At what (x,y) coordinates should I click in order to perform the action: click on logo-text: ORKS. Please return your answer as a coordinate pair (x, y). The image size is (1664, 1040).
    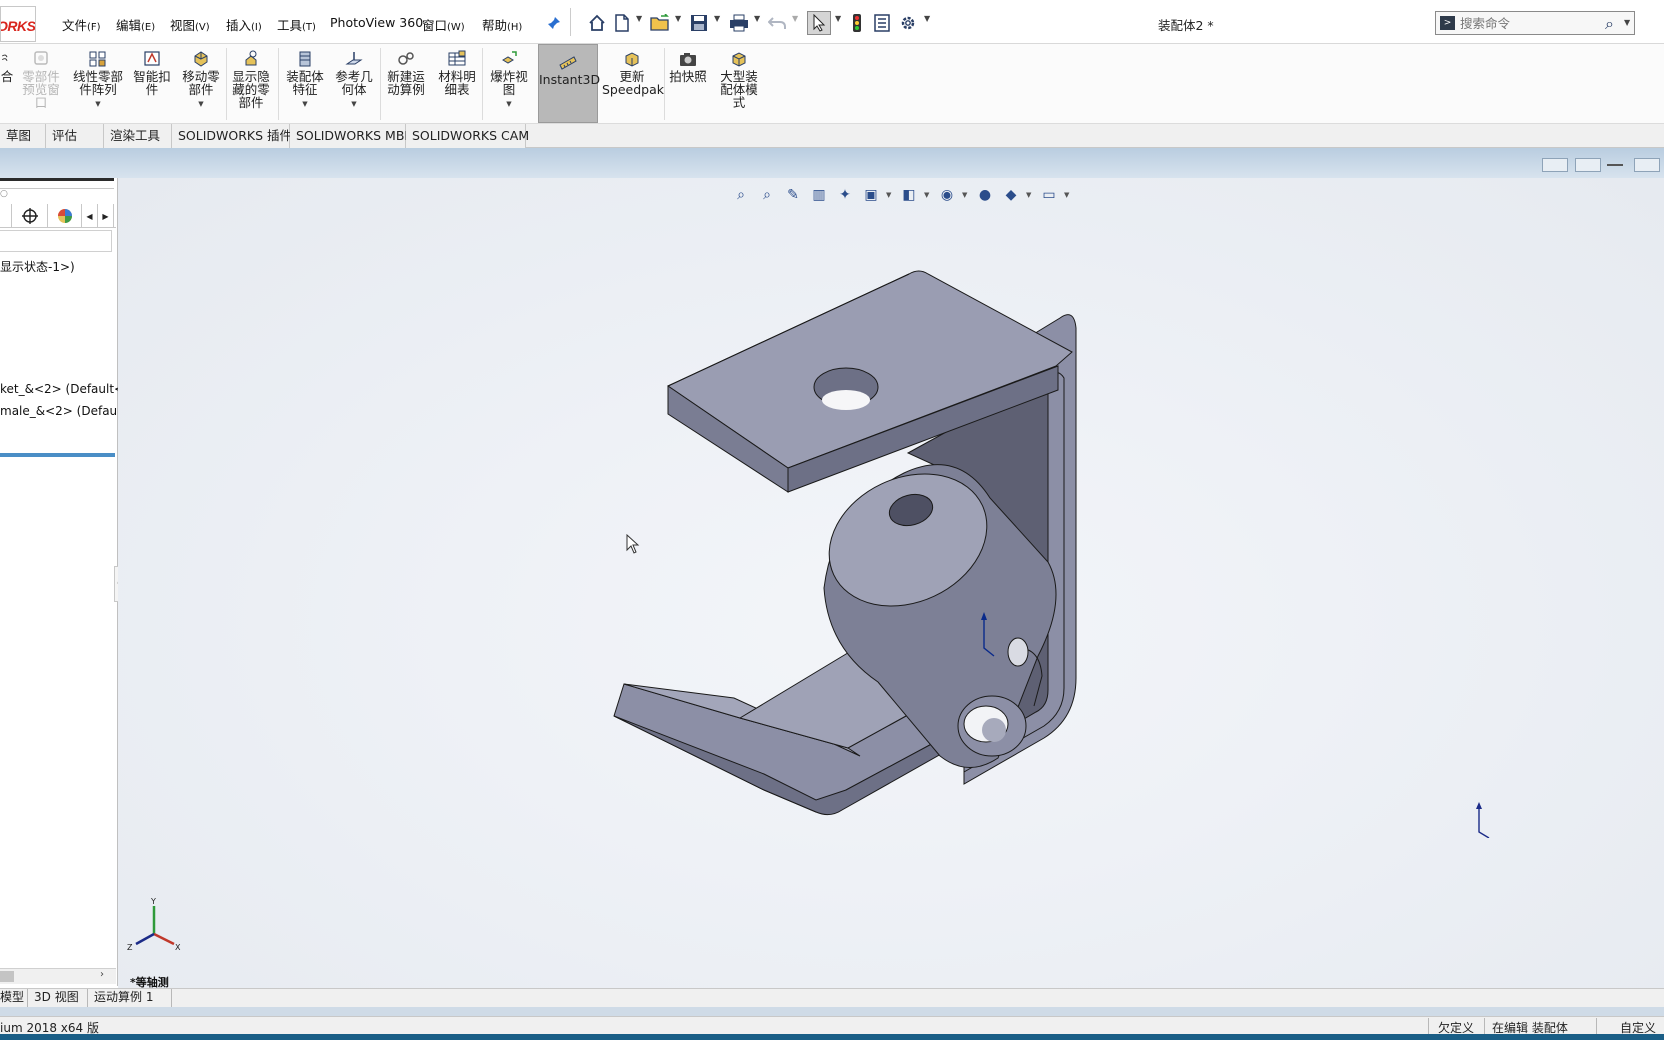
    Looking at the image, I should click on (18, 26).